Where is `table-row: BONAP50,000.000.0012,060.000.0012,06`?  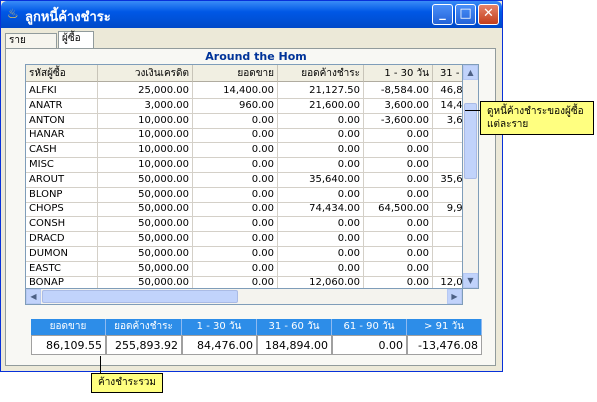
table-row: BONAP50,000.000.0012,060.000.0012,06 is located at coordinates (244, 281).